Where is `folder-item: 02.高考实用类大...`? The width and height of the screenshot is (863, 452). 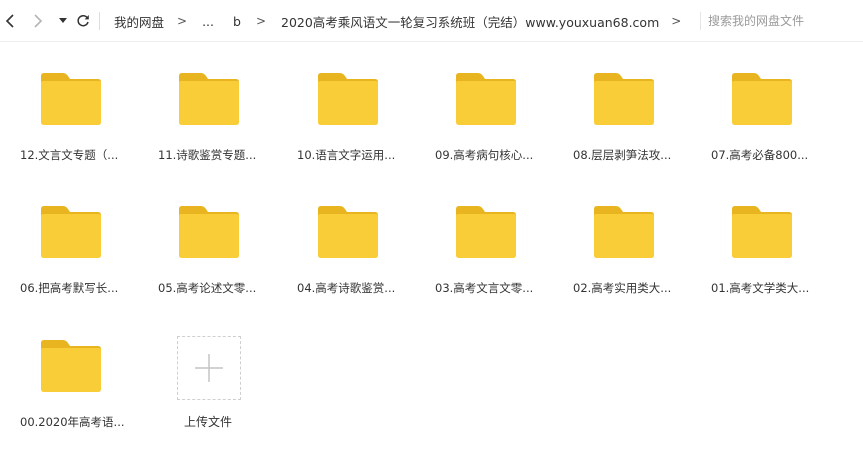 folder-item: 02.高考实用类大... is located at coordinates (633, 261).